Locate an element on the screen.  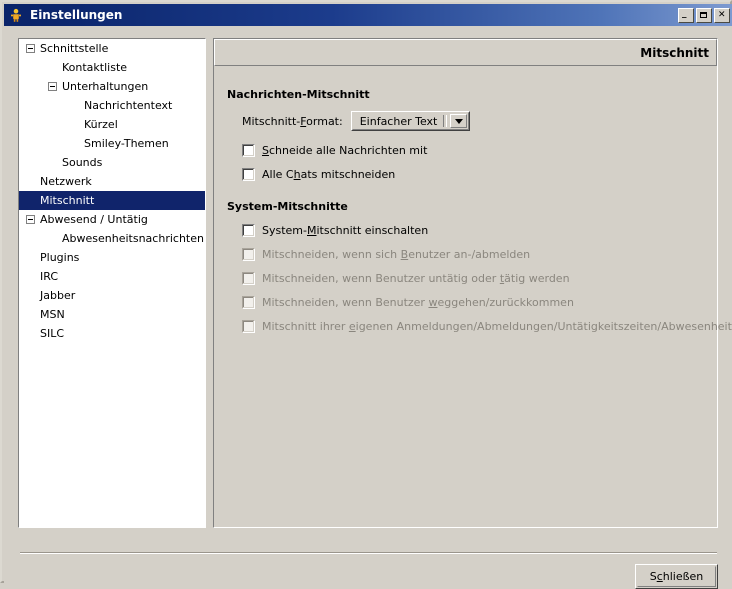
checkbox-label: Alle Chats mitschneiden is located at coordinates (328, 174).